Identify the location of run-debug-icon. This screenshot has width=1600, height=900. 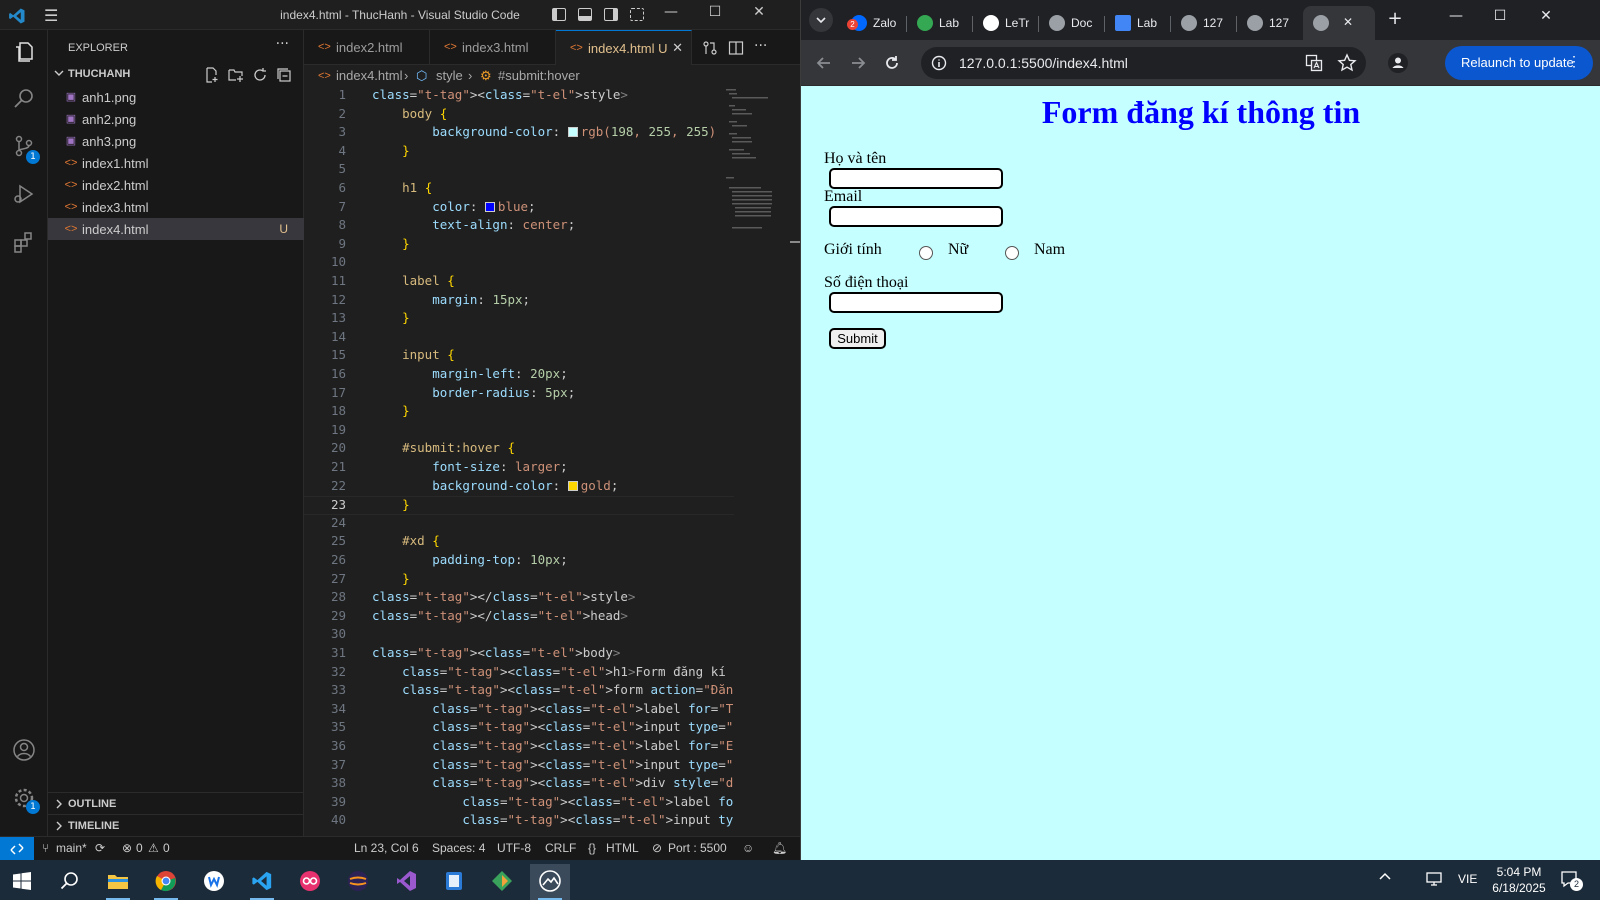
(24, 194).